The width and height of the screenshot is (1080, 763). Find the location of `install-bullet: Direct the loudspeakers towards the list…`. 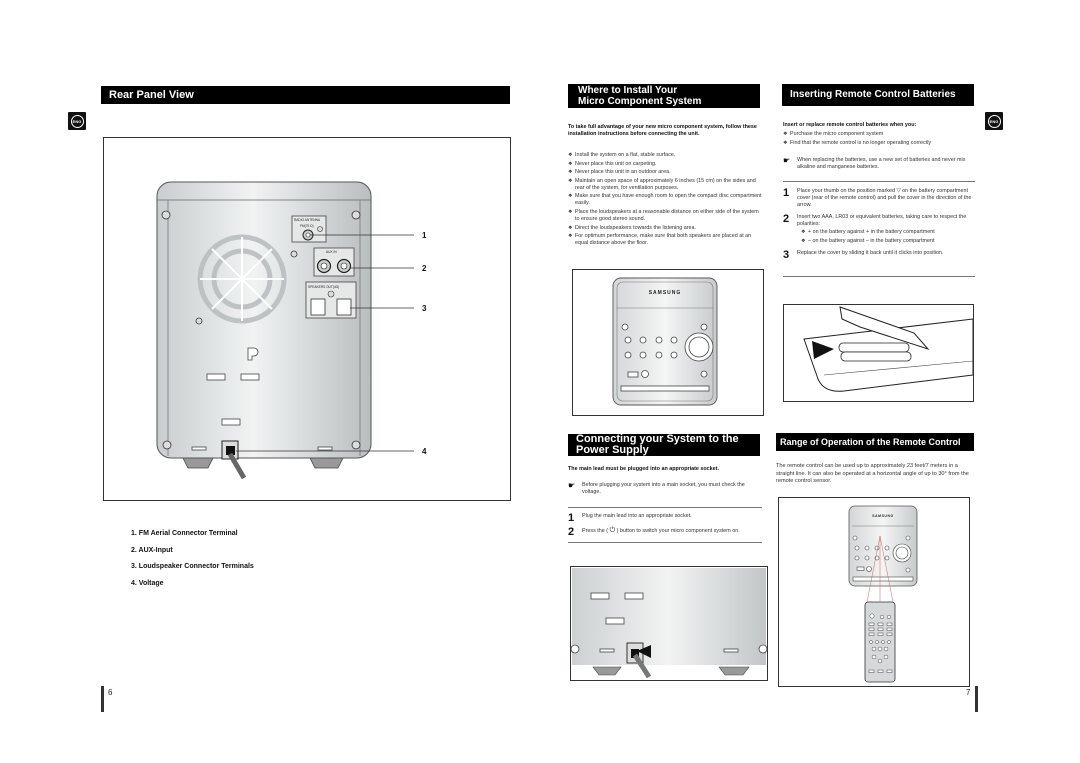

install-bullet: Direct the loudspeakers towards the list… is located at coordinates (665, 228).